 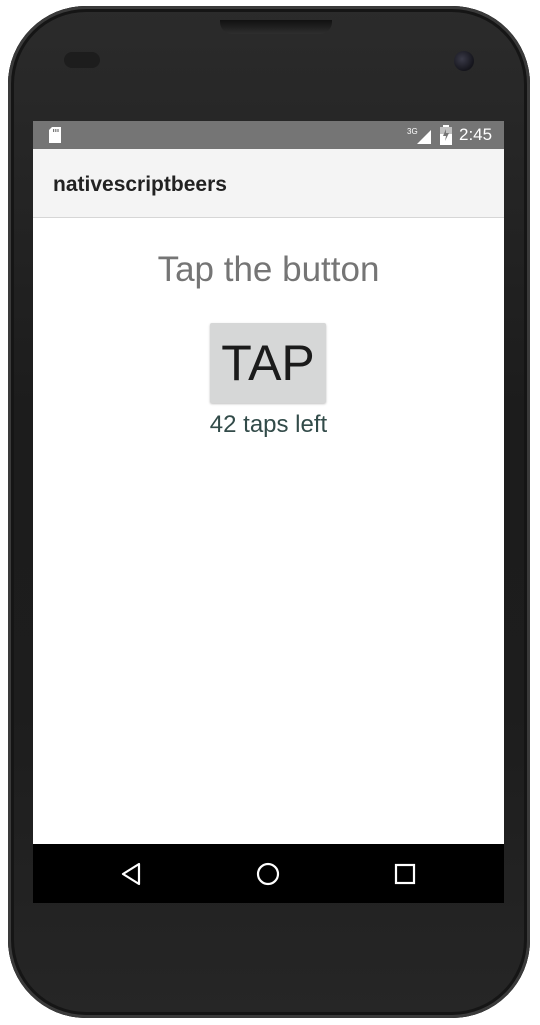 I want to click on status-clock: 2:45, so click(x=476, y=134).